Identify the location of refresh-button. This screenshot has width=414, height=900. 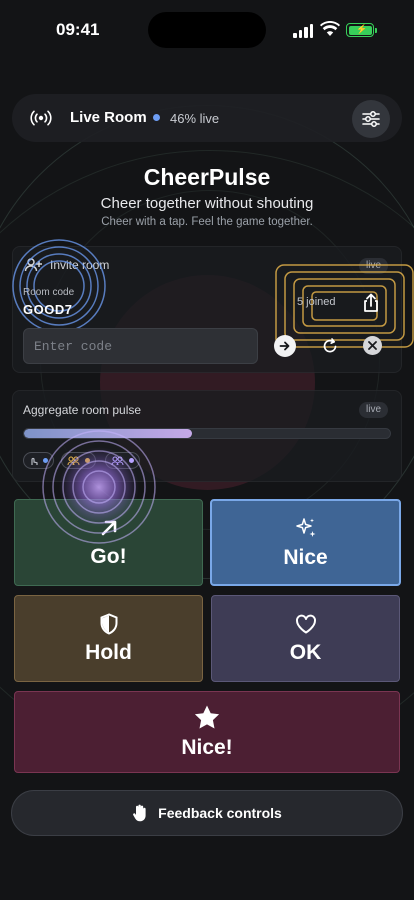
(330, 346).